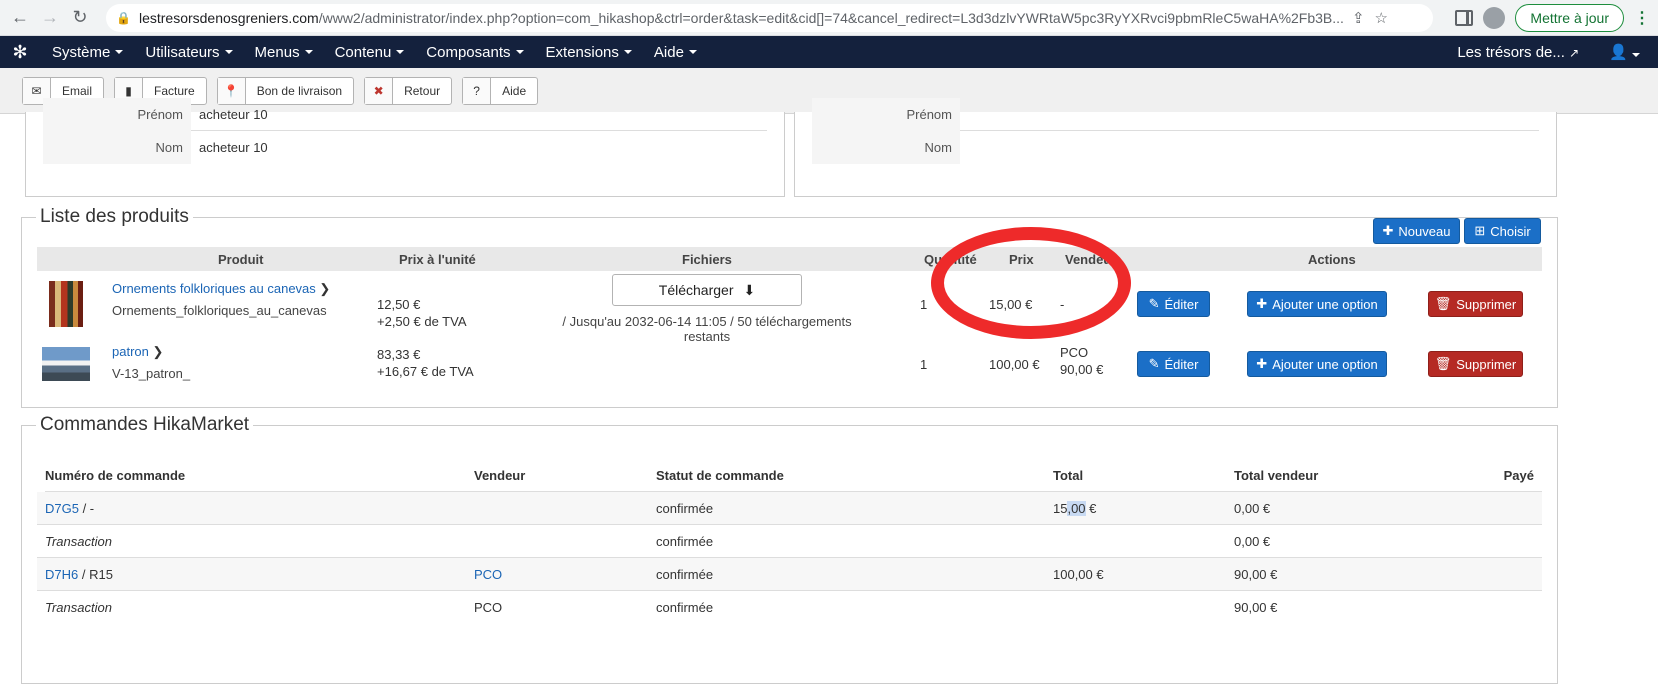  Describe the element at coordinates (886, 147) in the screenshot. I see `lastname-label: Nom` at that location.